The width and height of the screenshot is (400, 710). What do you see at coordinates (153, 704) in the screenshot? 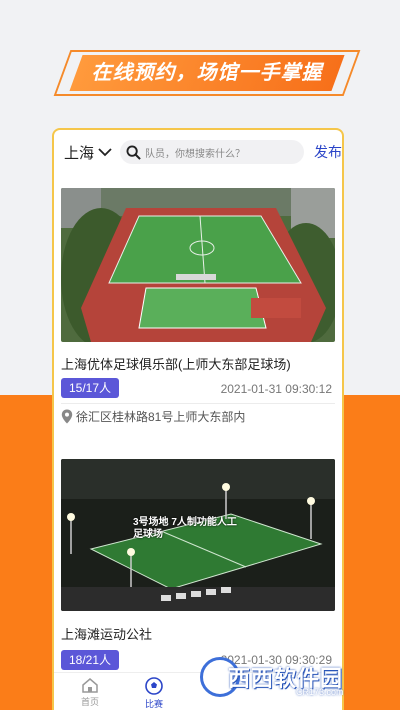
I see `tab-match-label: 比赛` at bounding box center [153, 704].